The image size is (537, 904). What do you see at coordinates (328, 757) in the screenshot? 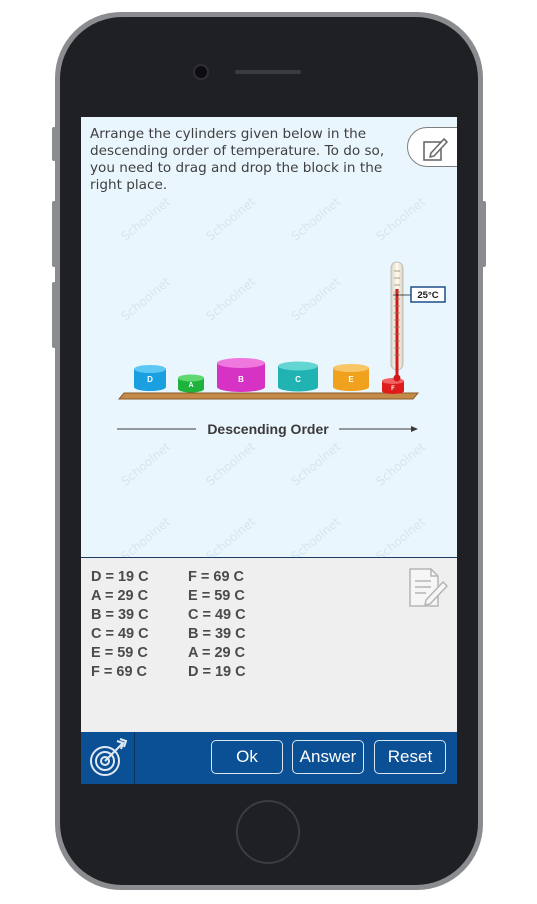
I see `answer-button: Answer` at bounding box center [328, 757].